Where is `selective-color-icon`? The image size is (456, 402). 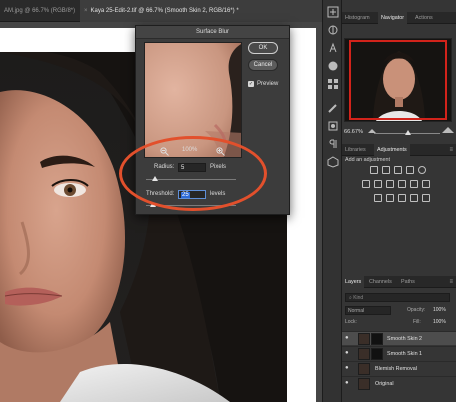
selective-color-icon is located at coordinates (414, 198).